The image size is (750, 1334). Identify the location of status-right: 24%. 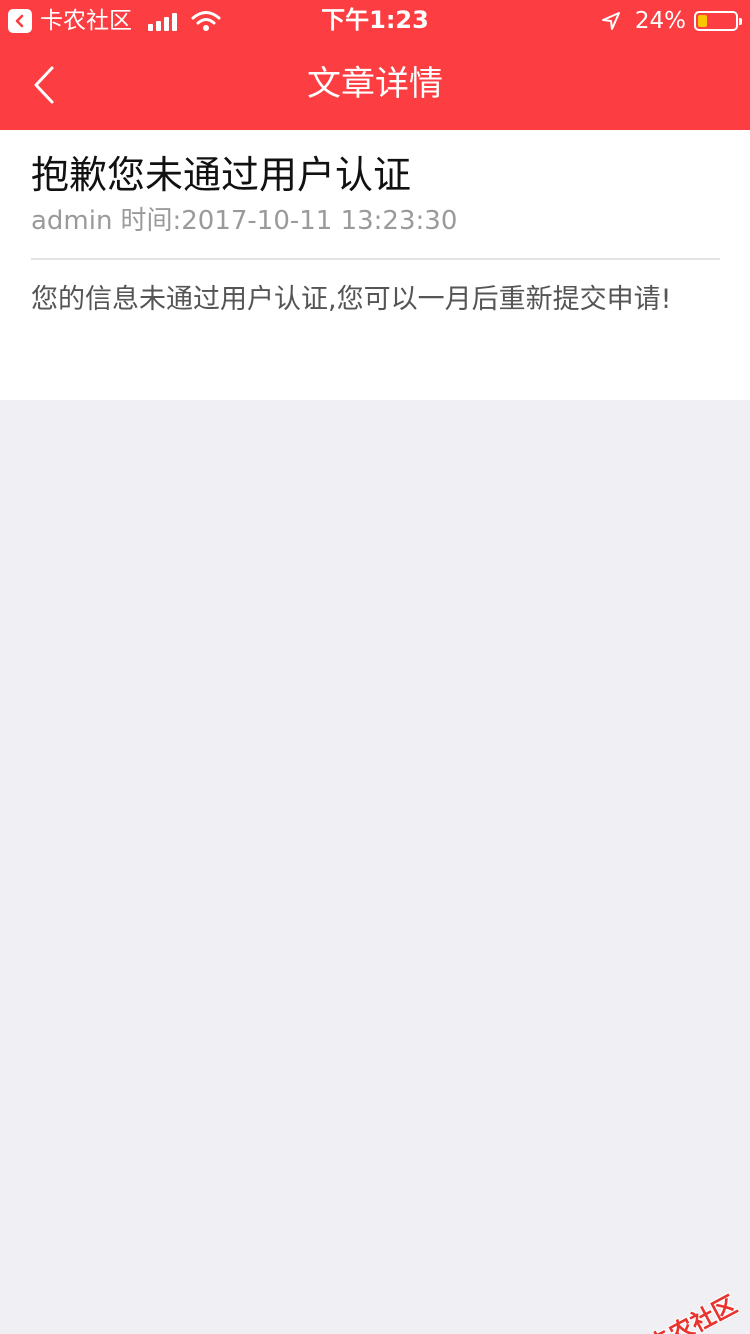
(671, 21).